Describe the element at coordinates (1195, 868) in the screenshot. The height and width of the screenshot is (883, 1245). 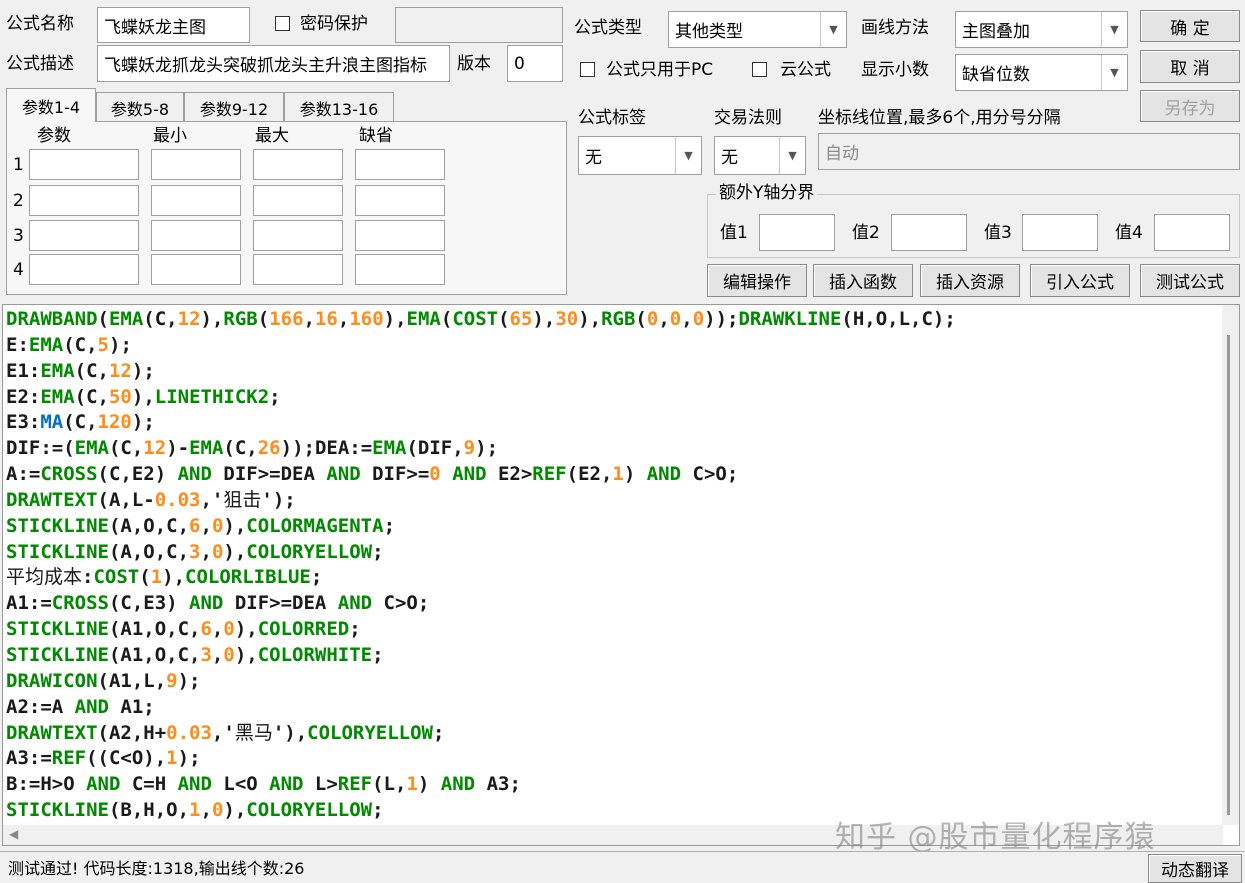
I see `dynamic-translate-button: 动态翻译` at that location.